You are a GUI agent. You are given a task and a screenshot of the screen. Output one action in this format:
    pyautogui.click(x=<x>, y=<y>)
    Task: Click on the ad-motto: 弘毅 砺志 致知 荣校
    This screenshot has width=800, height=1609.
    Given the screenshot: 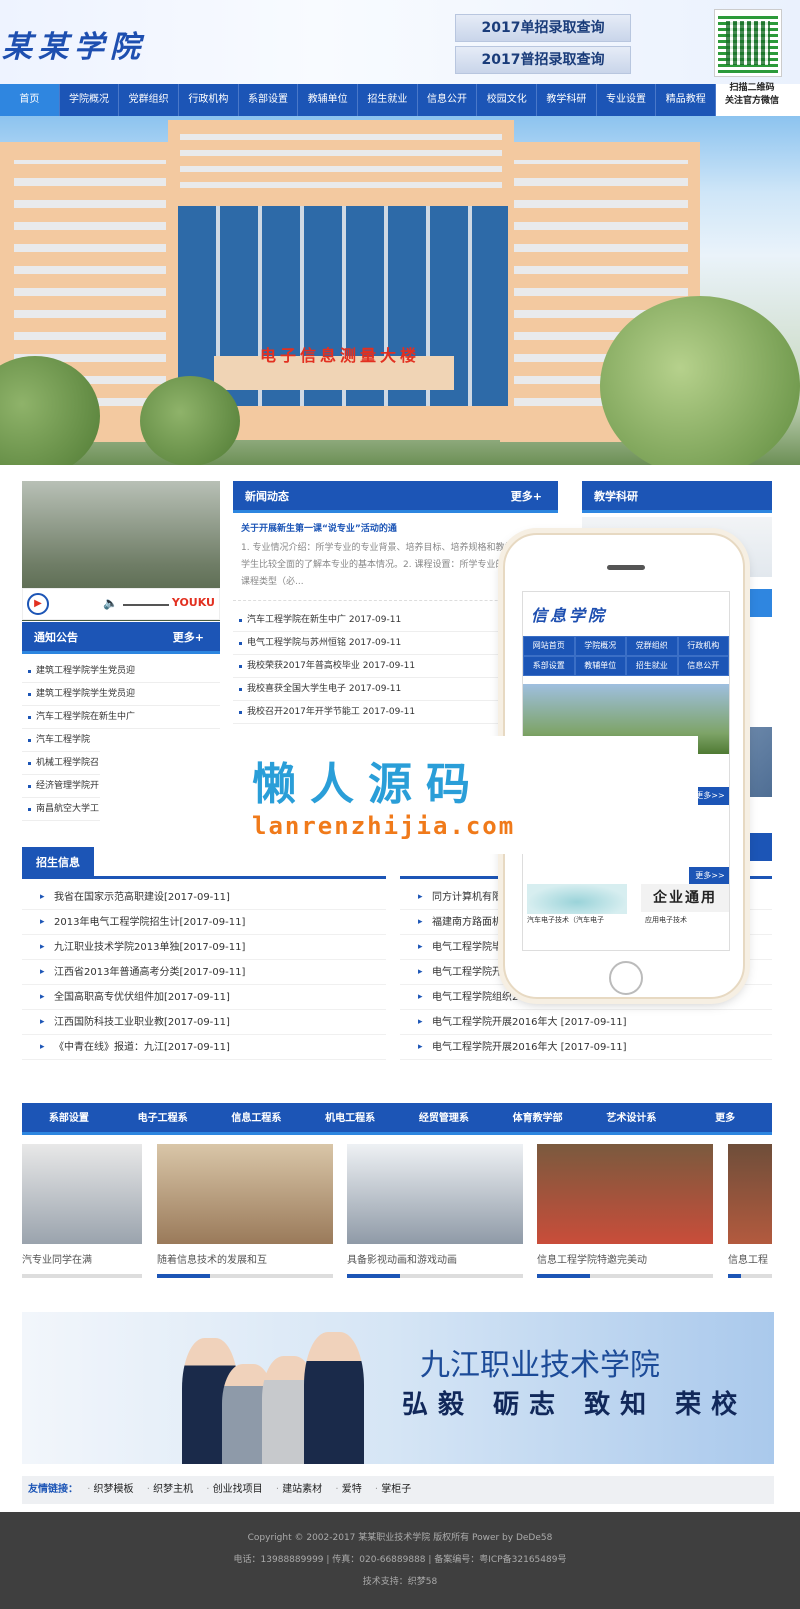 What is the action you would take?
    pyautogui.click(x=575, y=1405)
    